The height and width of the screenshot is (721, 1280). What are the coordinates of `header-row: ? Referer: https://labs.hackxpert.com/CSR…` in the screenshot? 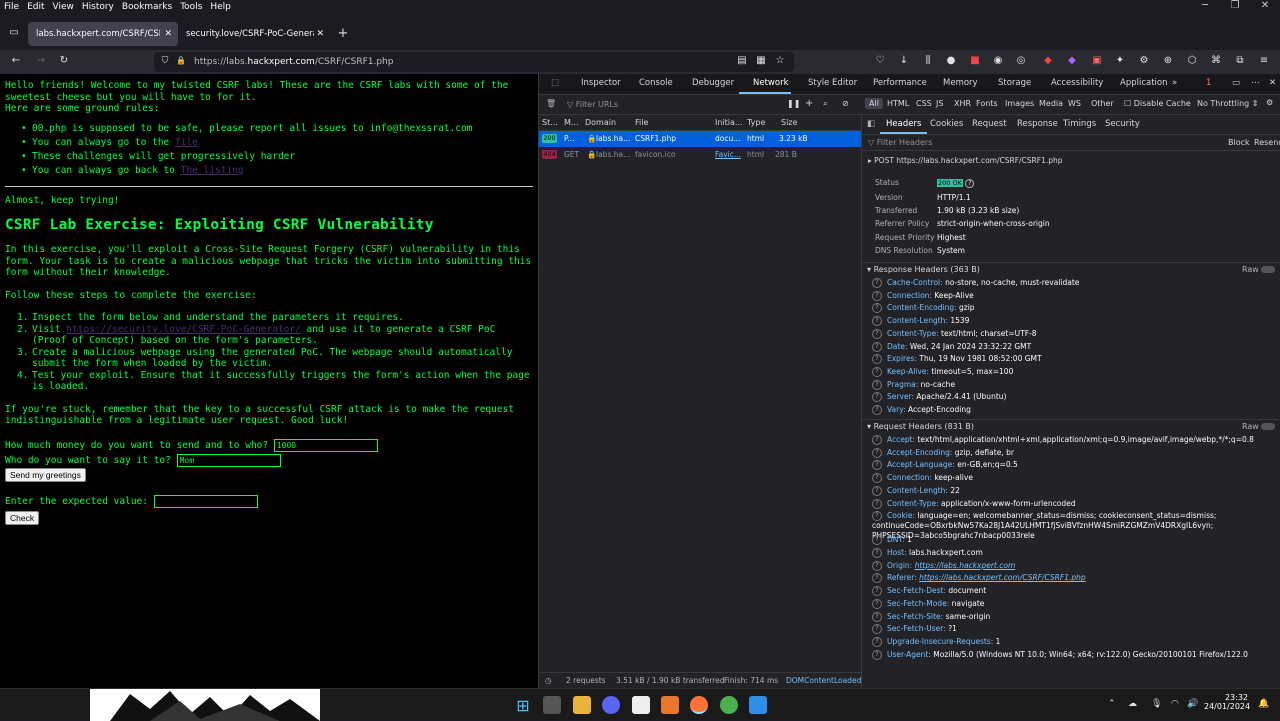 It's located at (1074, 578).